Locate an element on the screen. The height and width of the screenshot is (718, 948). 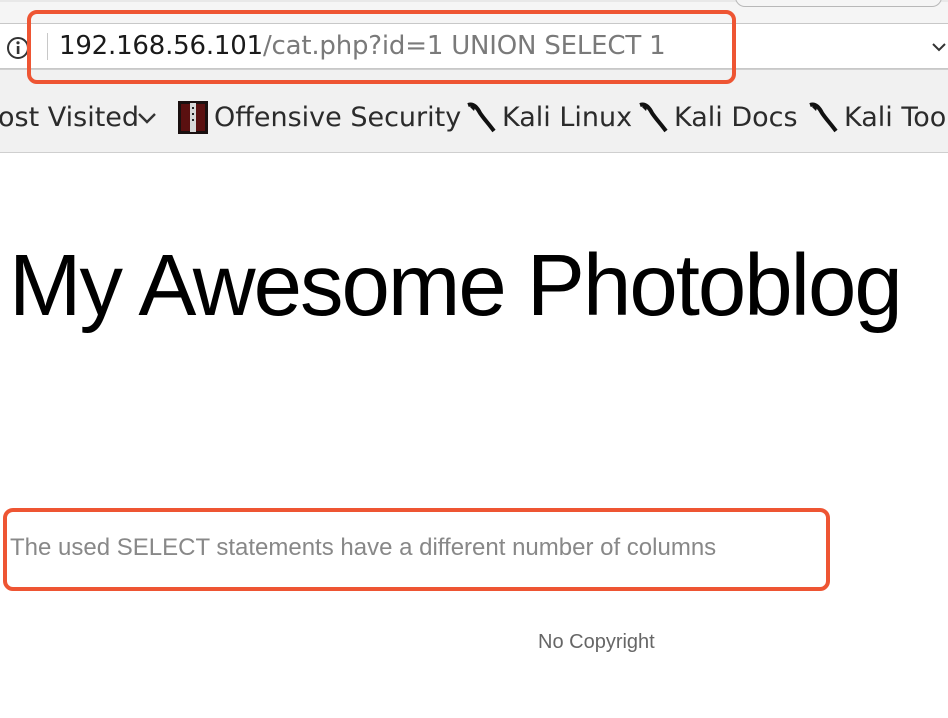
bookmark-offensive-security: Offensive Security is located at coordinates (337, 118).